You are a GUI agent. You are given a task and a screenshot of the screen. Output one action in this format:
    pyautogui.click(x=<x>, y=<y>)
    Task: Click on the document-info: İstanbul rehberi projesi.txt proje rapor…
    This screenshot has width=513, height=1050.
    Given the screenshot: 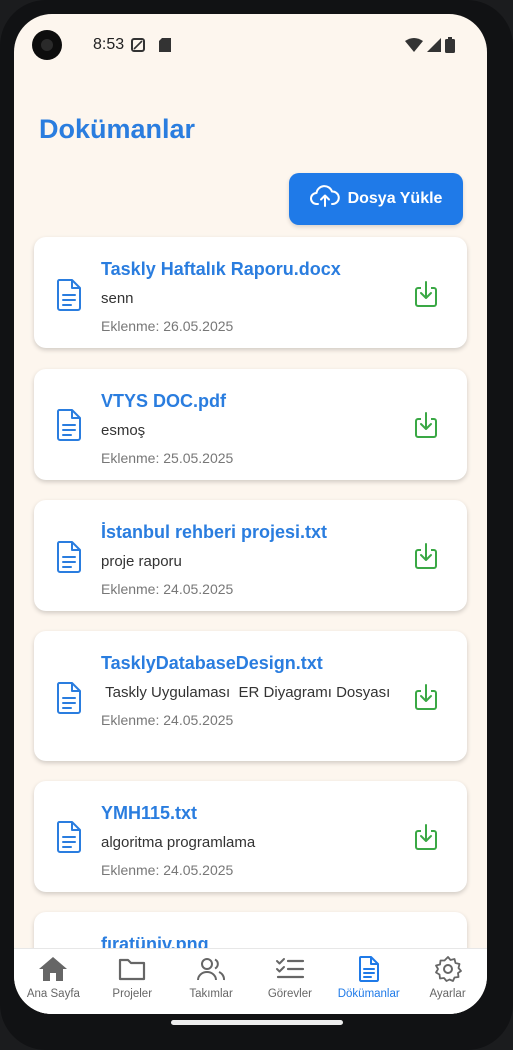 What is the action you would take?
    pyautogui.click(x=249, y=559)
    